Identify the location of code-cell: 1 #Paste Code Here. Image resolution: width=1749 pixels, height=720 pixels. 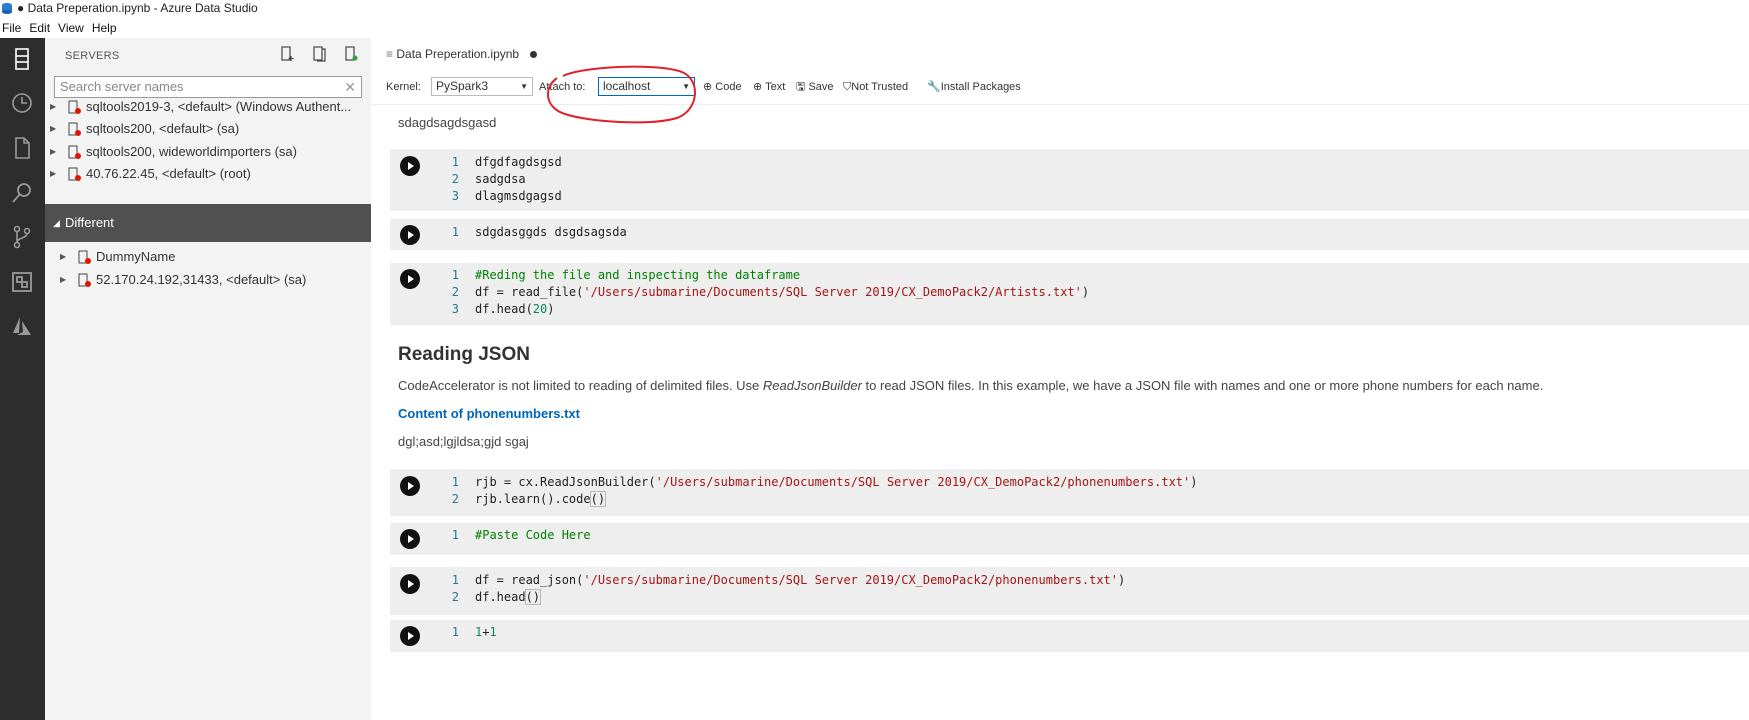
(1069, 539).